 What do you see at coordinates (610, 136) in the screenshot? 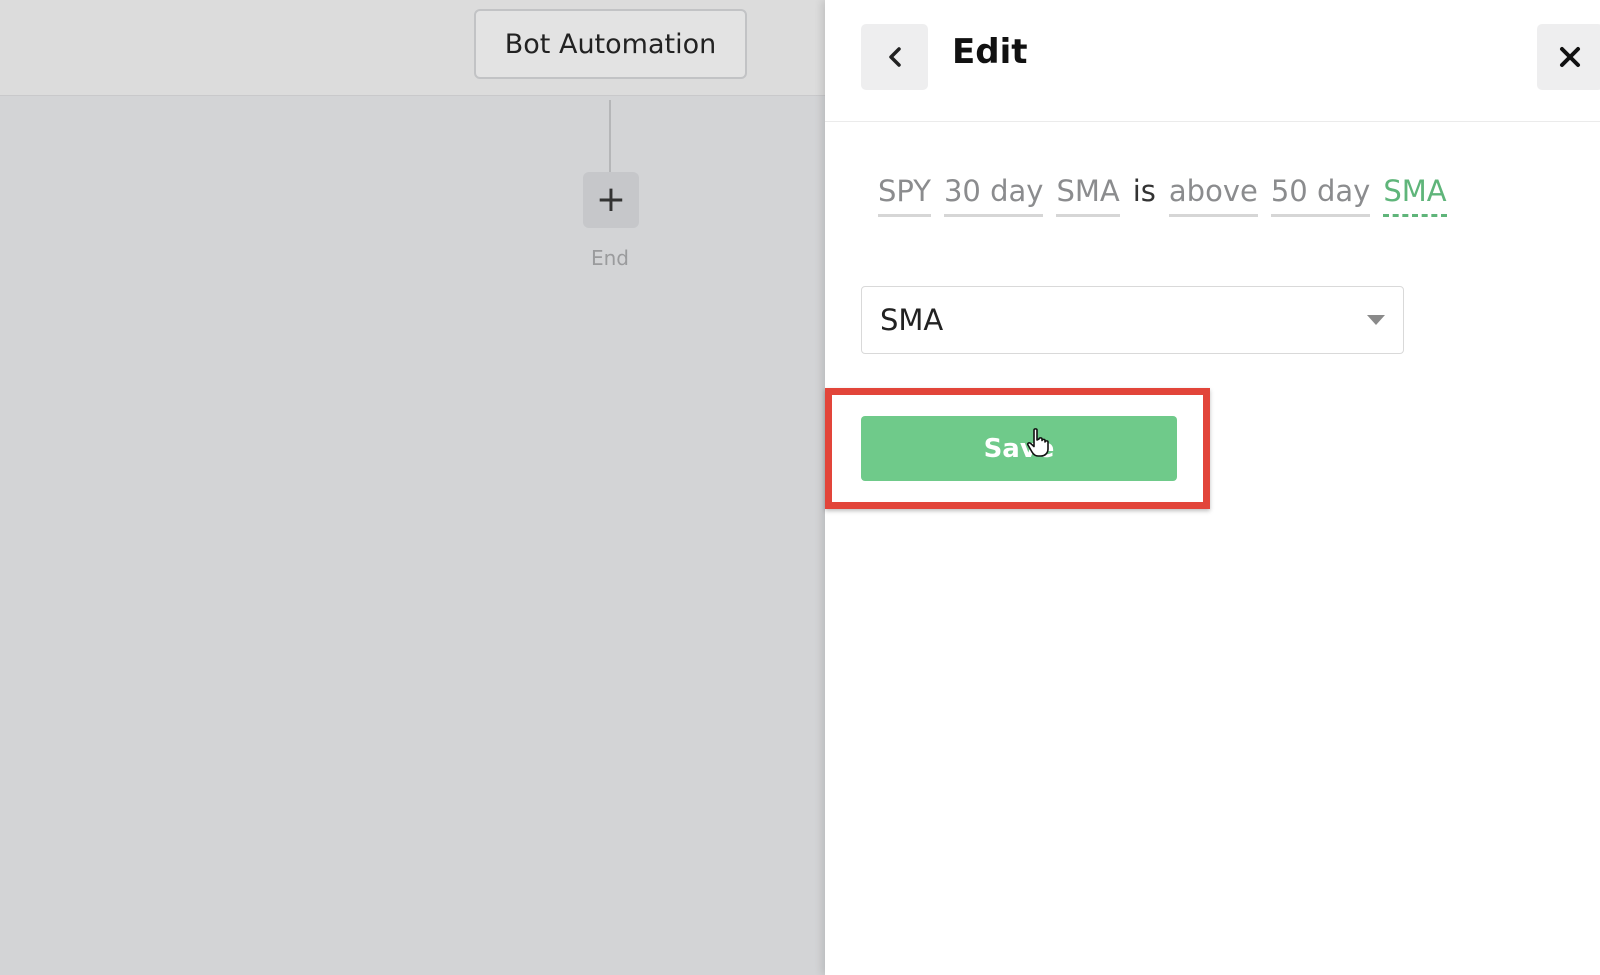
I see `flow-connector-line` at bounding box center [610, 136].